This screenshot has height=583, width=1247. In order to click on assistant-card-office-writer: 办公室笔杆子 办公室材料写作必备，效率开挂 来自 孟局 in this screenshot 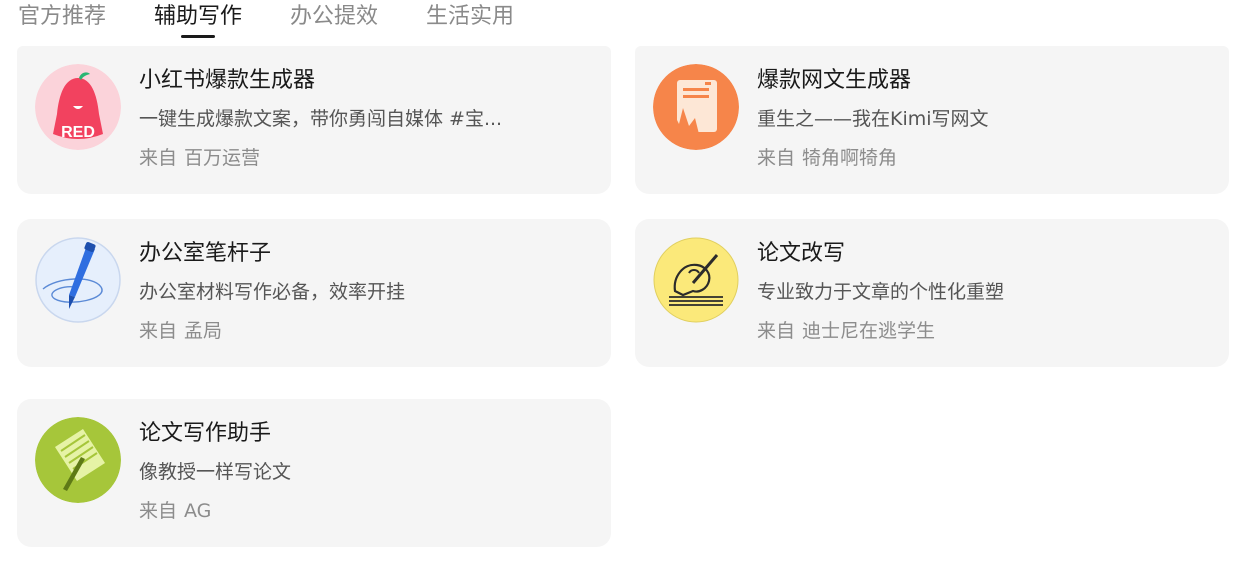, I will do `click(314, 293)`.